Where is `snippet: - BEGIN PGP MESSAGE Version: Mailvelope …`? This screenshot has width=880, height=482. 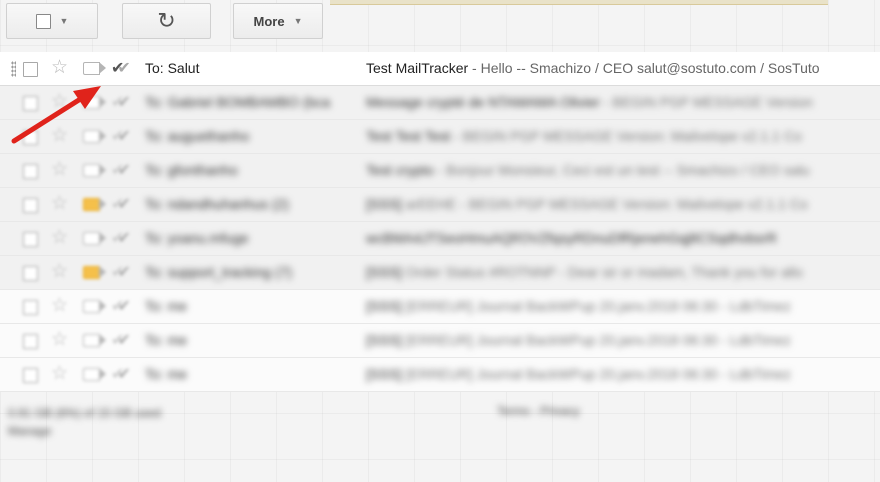
snippet: - BEGIN PGP MESSAGE Version: Mailvelope … is located at coordinates (626, 136).